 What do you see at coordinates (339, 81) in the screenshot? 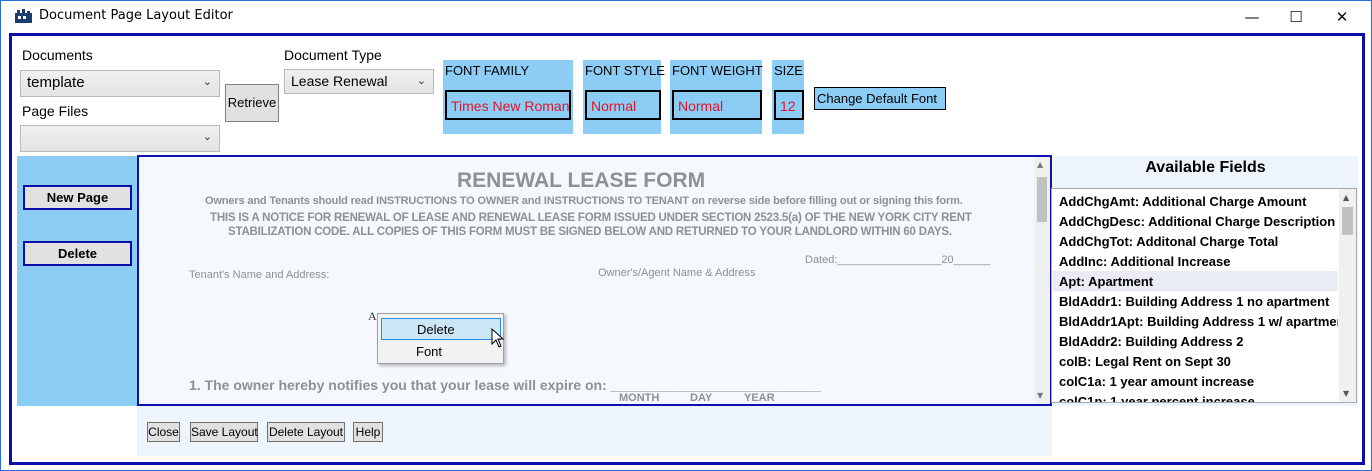
I see `document-type-combo-value: Lease Renewal` at bounding box center [339, 81].